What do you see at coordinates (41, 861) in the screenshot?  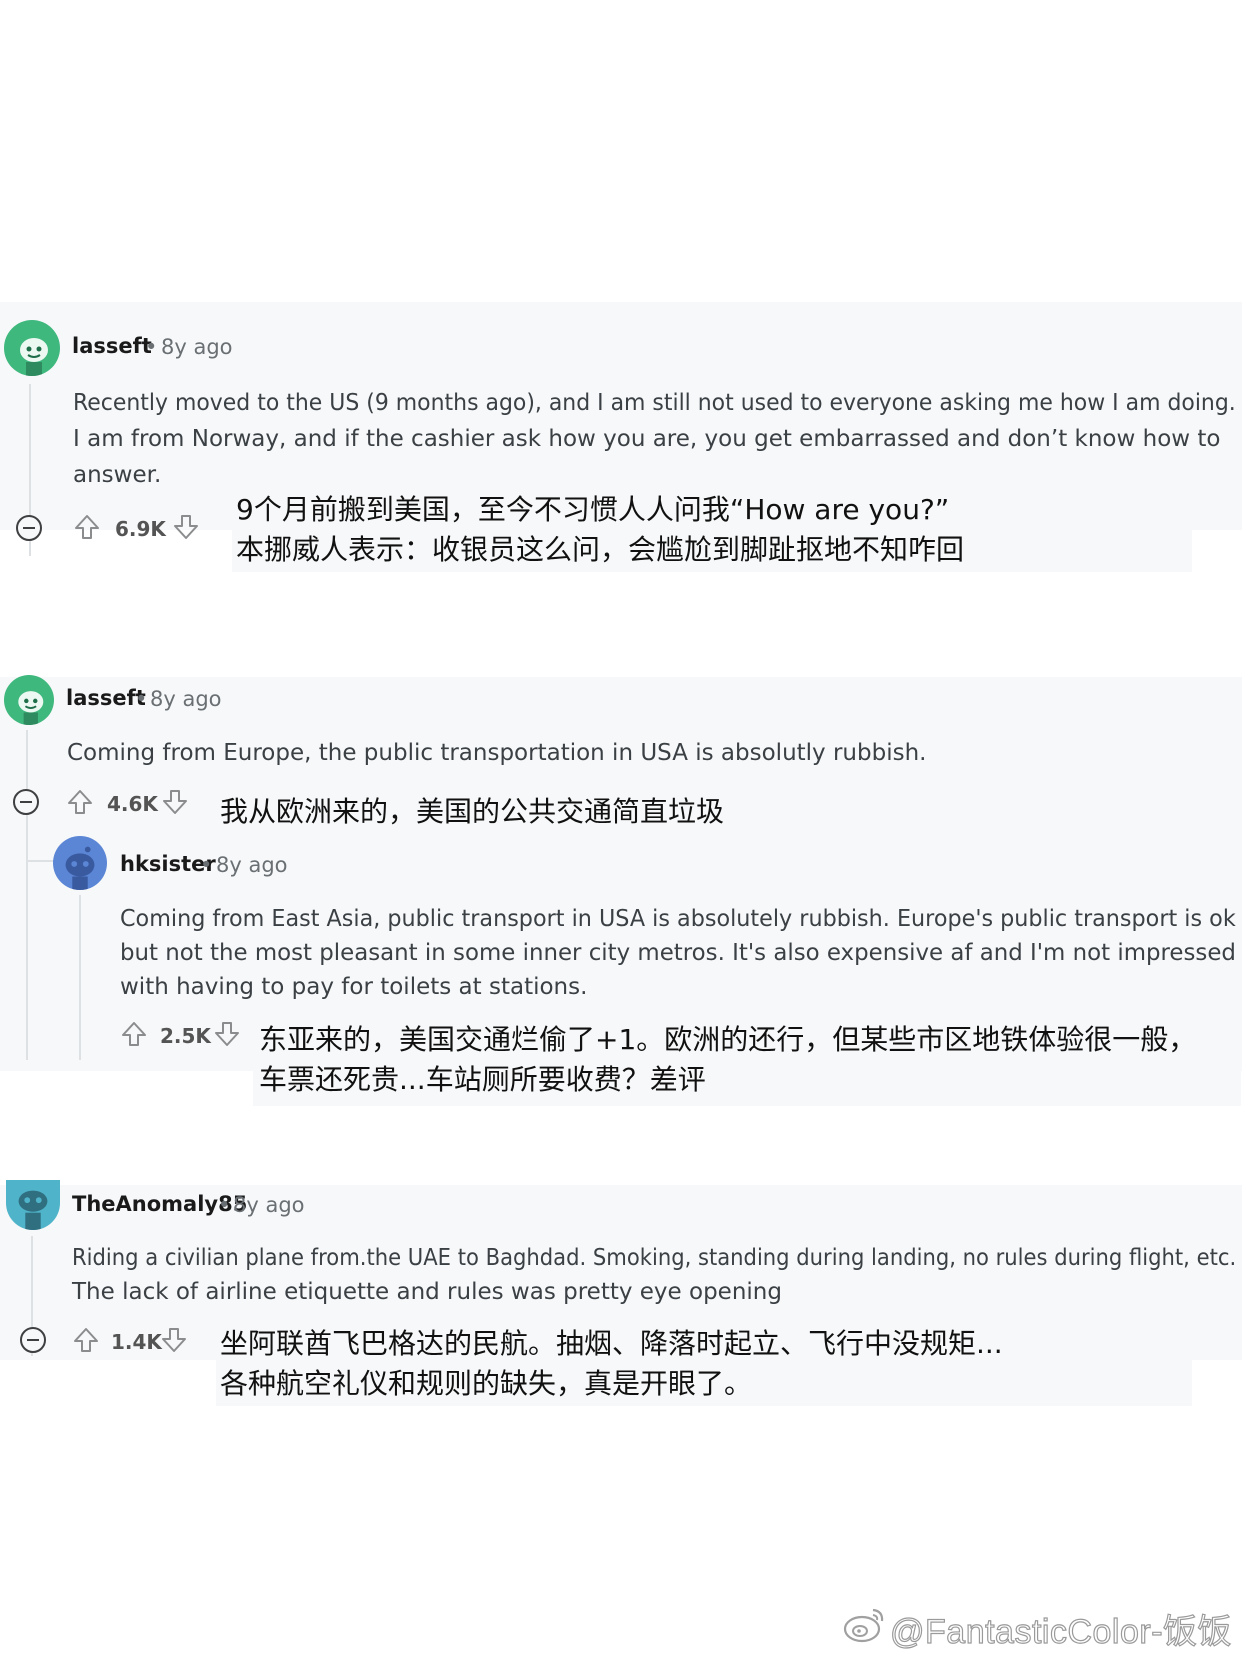 I see `reply-connector` at bounding box center [41, 861].